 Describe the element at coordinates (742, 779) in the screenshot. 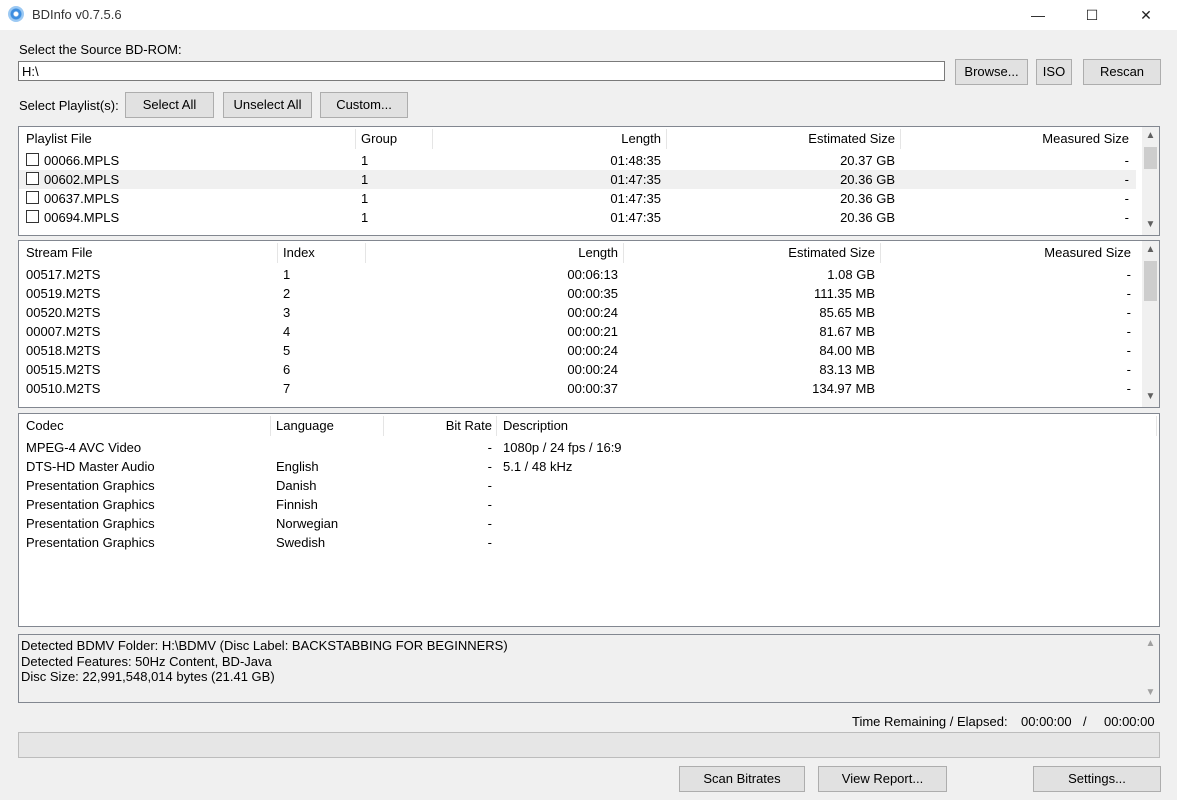

I see `scan-bitrates-button: Scan Bitrates` at that location.